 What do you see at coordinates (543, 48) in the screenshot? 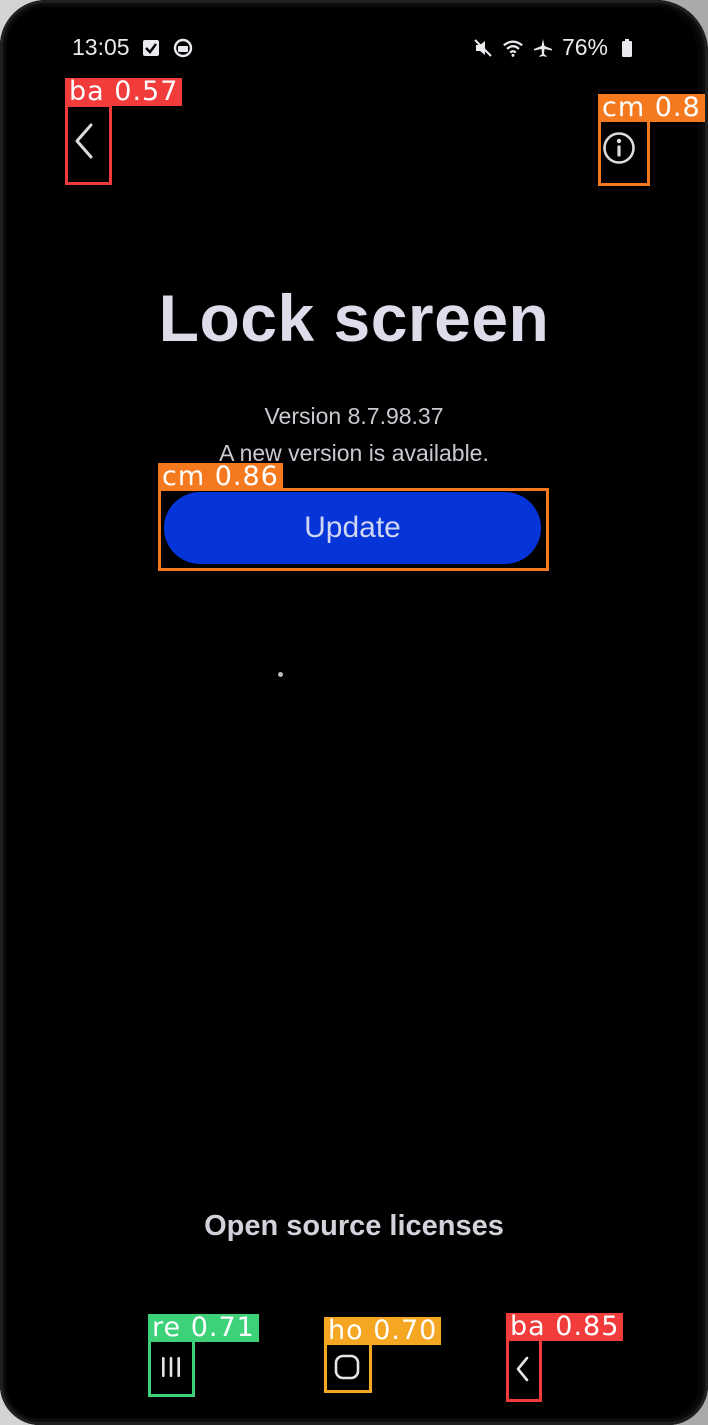
I see `airplane-icon` at bounding box center [543, 48].